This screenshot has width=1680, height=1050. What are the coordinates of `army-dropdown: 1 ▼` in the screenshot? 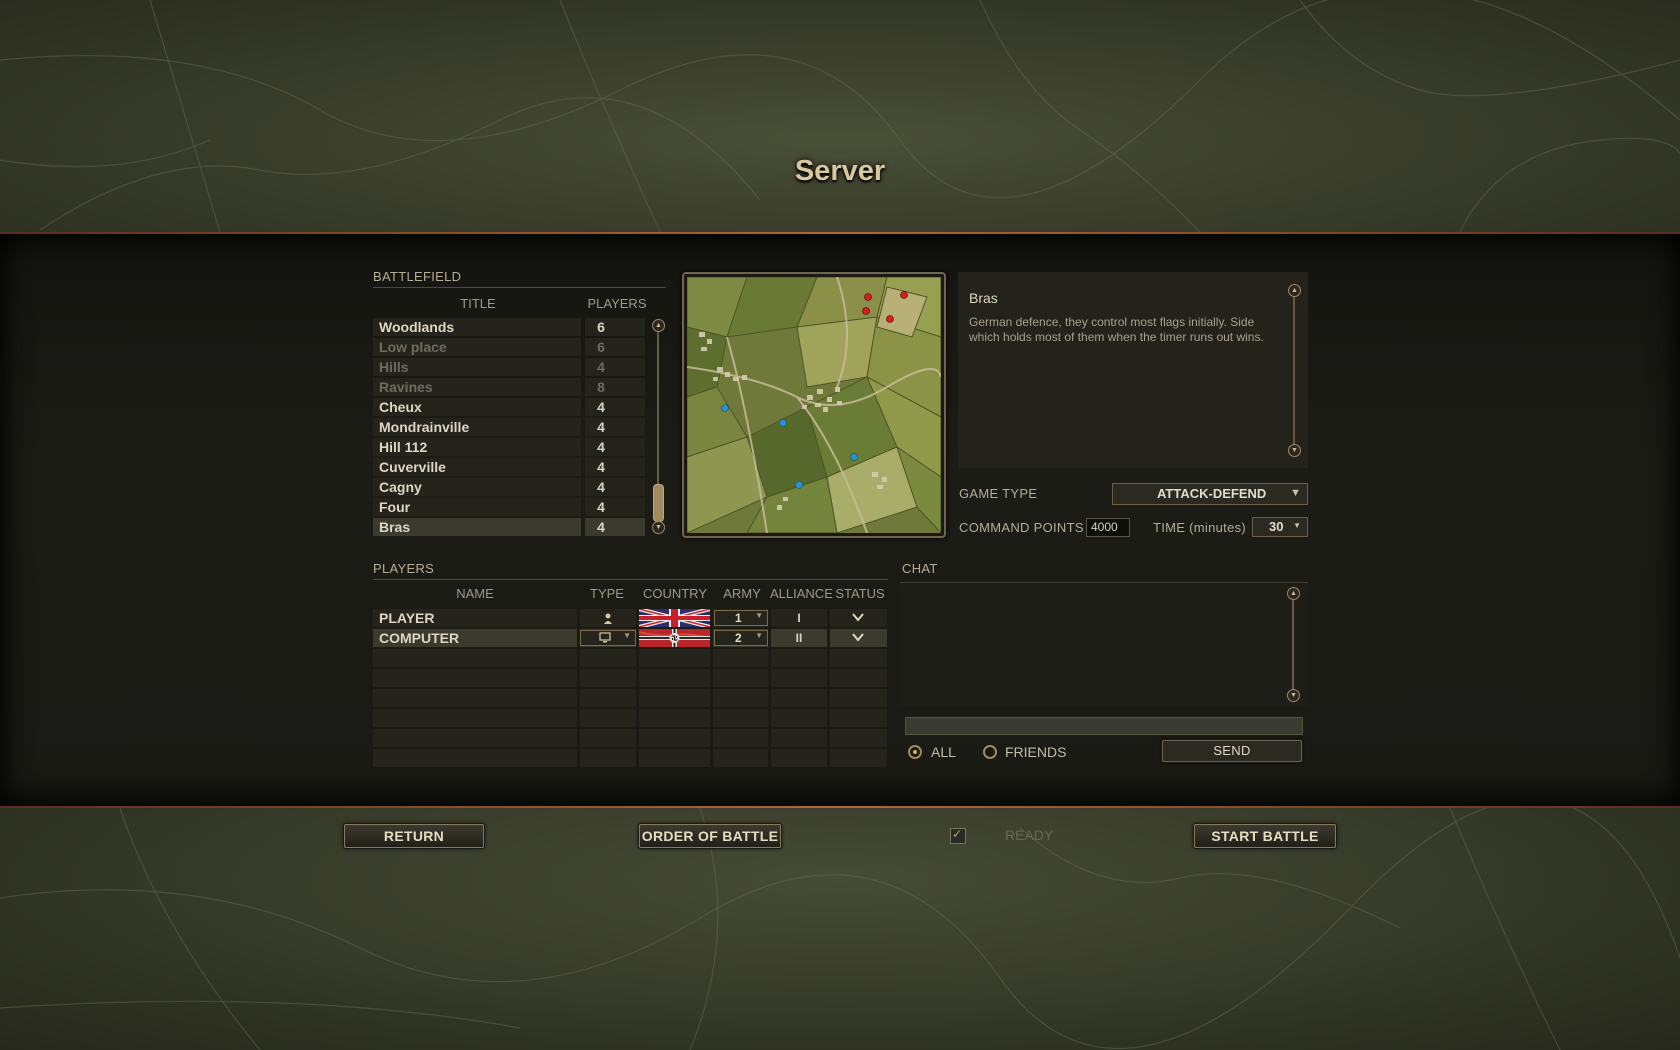 It's located at (741, 618).